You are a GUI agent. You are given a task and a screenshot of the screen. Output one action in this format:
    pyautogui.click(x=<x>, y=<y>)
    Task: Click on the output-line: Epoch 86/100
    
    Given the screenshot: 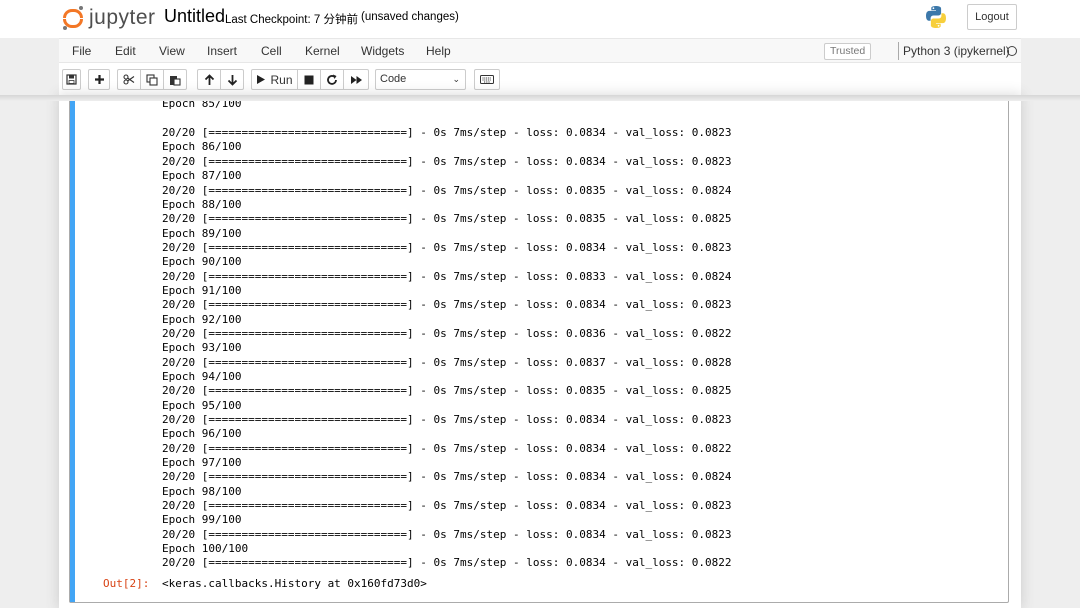 What is the action you would take?
    pyautogui.click(x=202, y=147)
    